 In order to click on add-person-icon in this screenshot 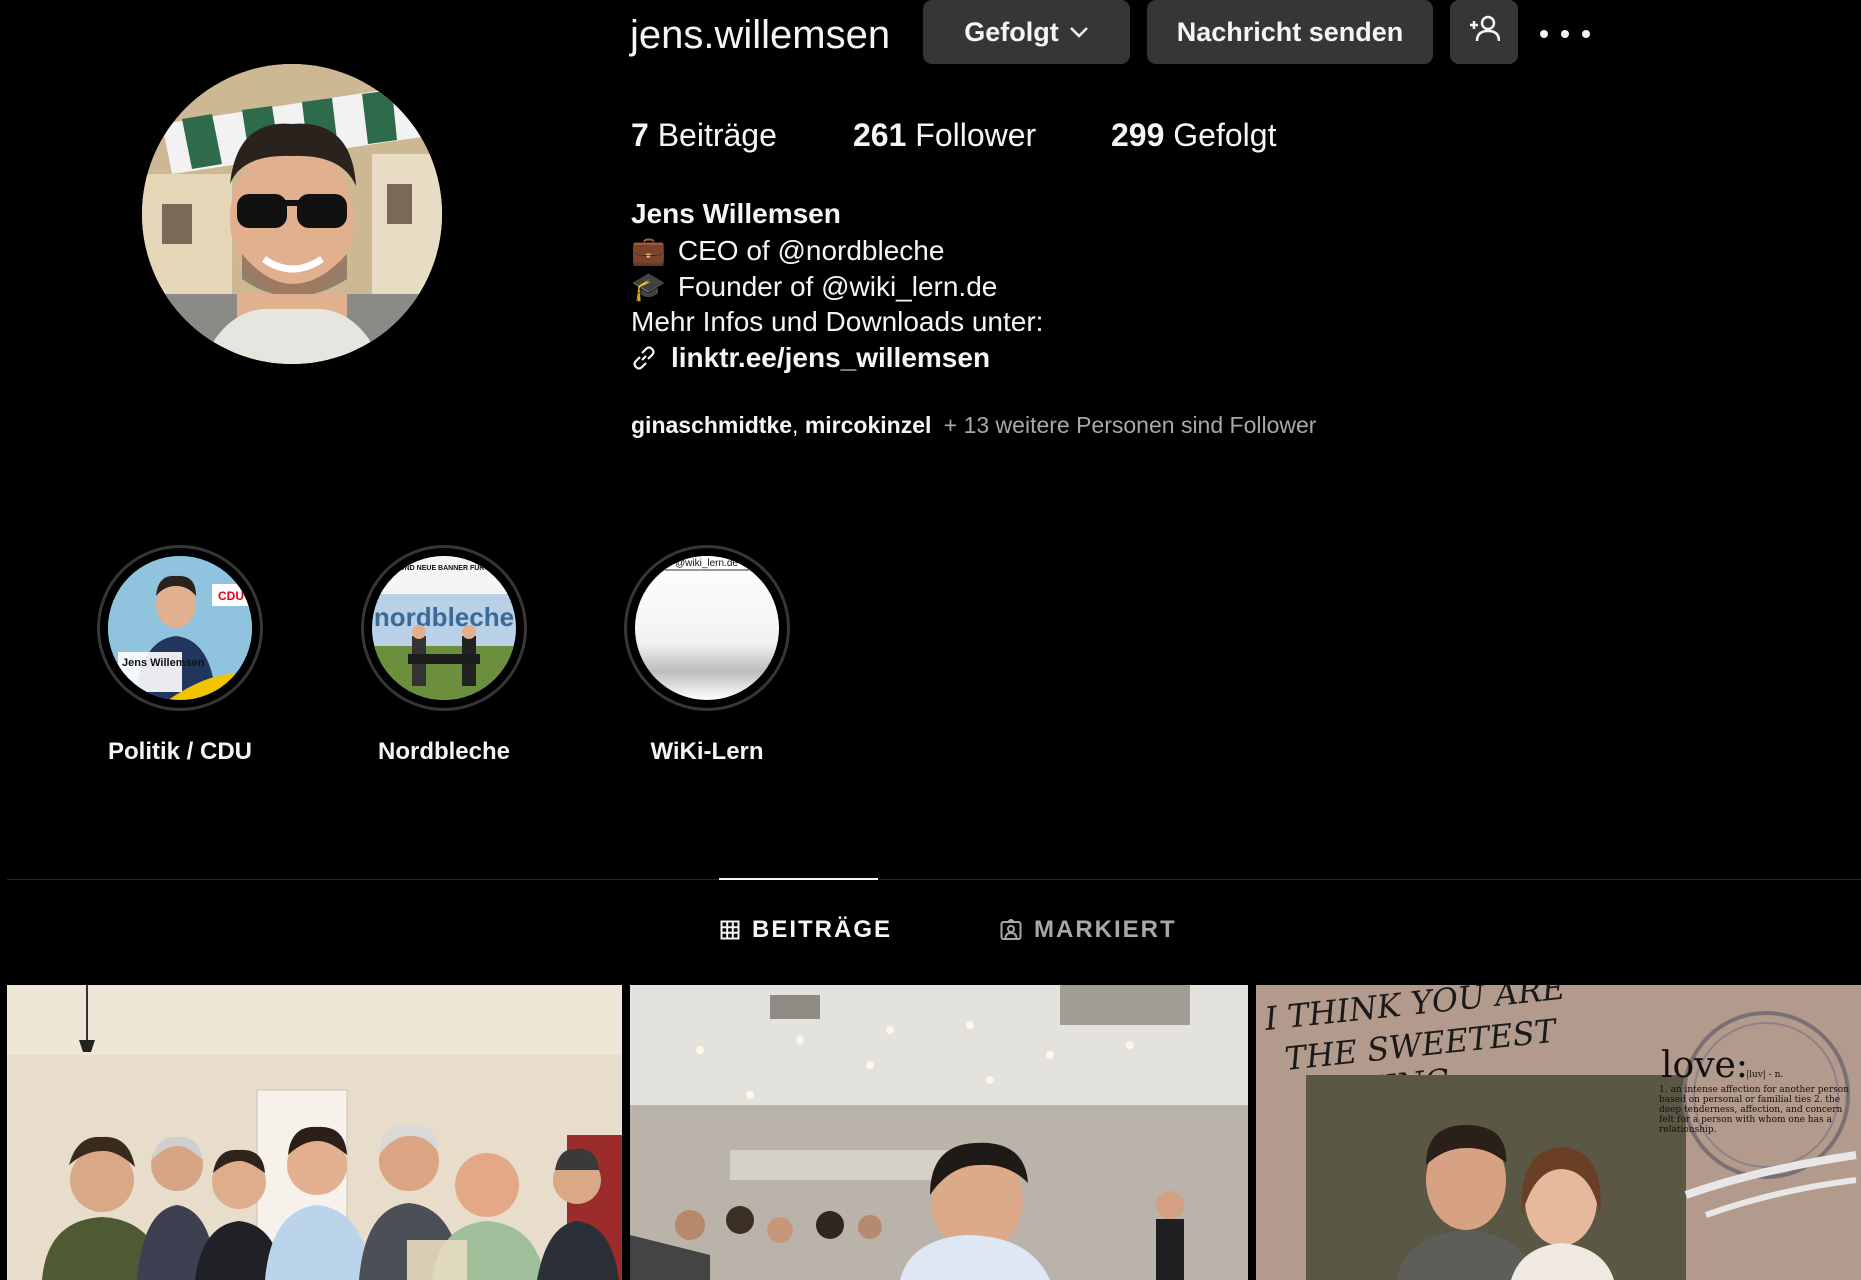, I will do `click(1484, 32)`.